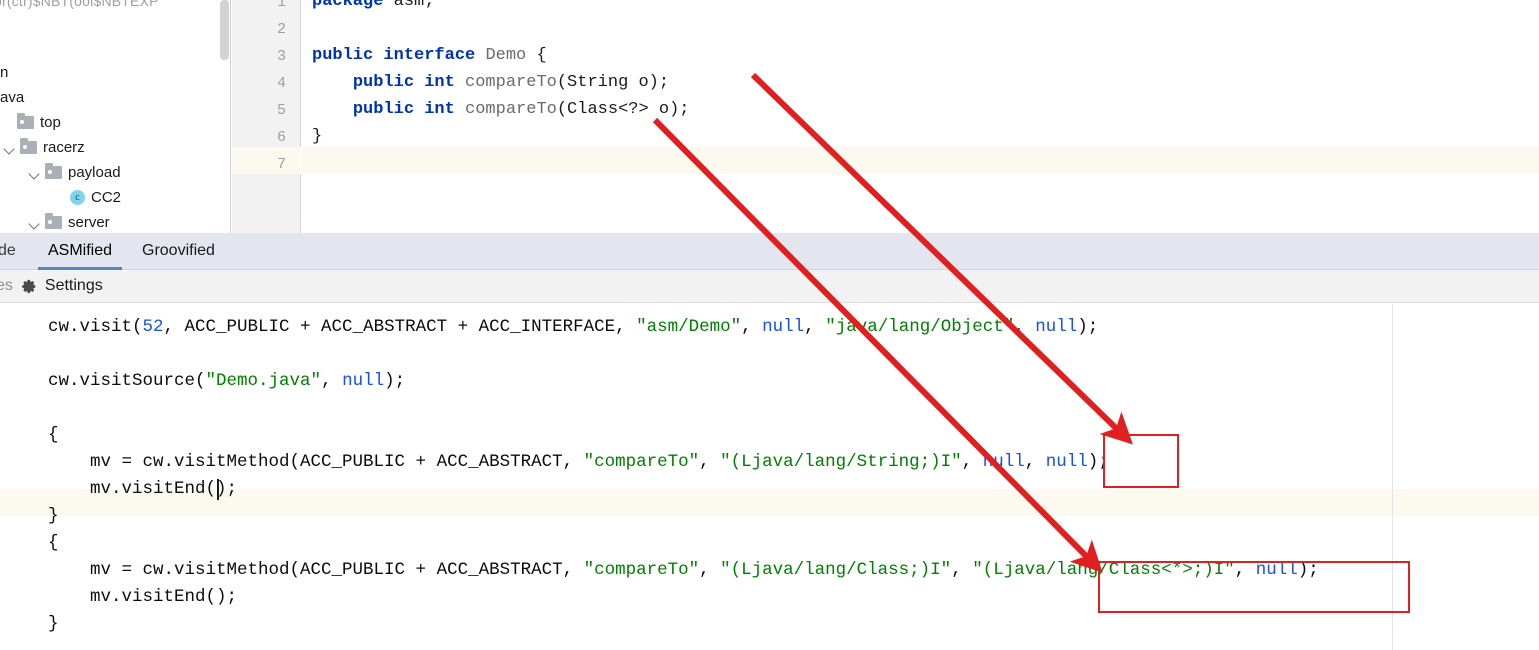 Image resolution: width=1539 pixels, height=650 pixels. Describe the element at coordinates (281, 110) in the screenshot. I see `line-number: 5` at that location.